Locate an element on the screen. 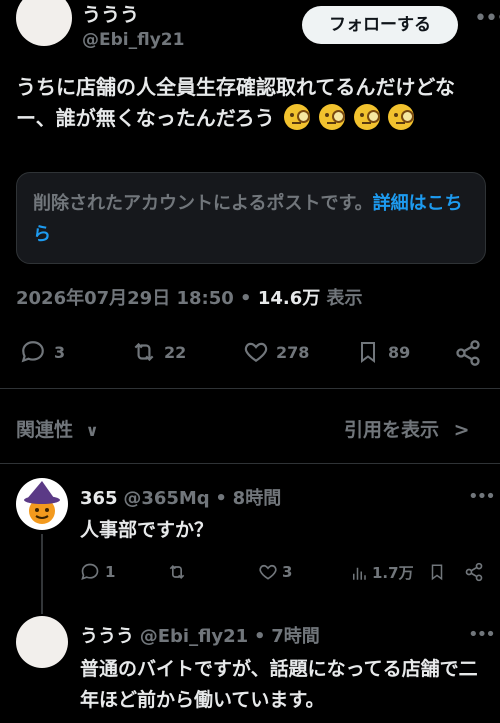 The width and height of the screenshot is (500, 723). follow-button: フォローする is located at coordinates (380, 25).